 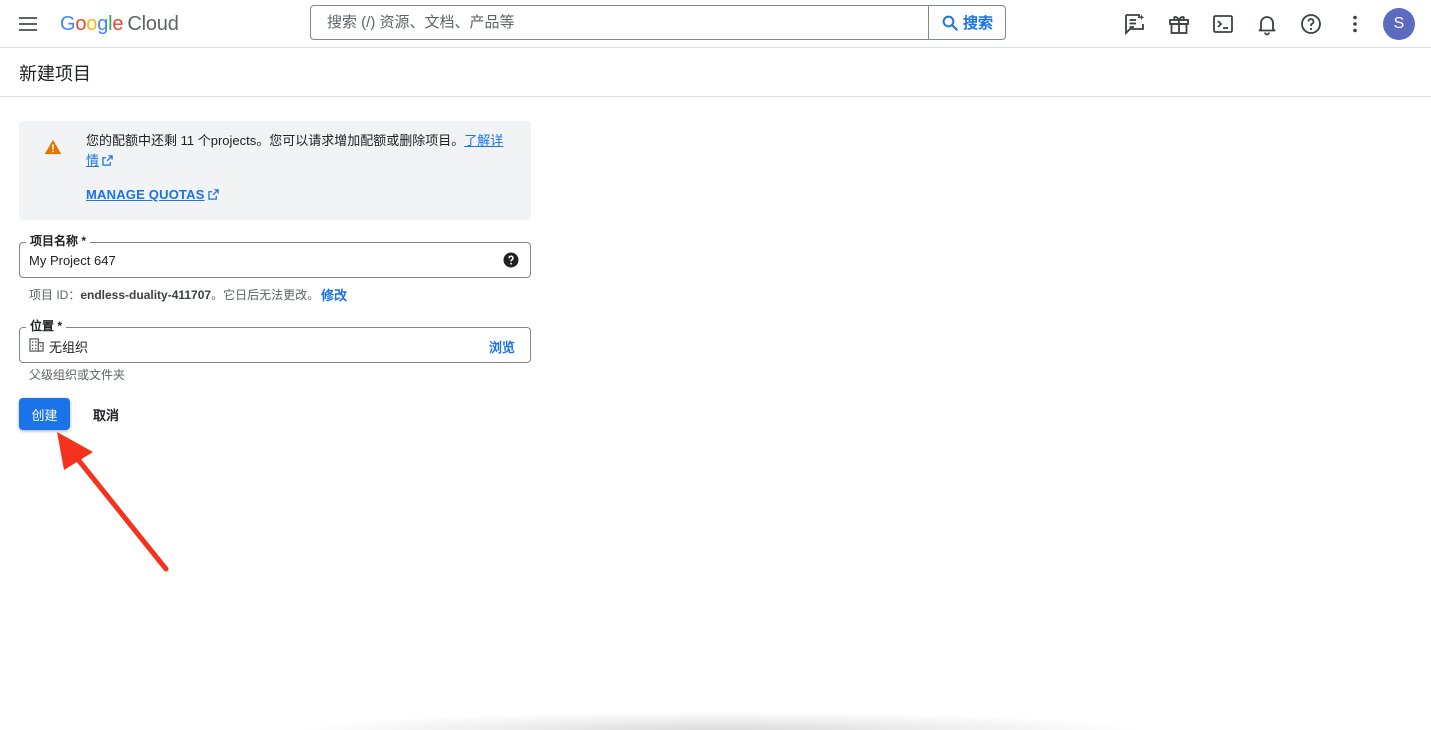 What do you see at coordinates (1135, 24) in the screenshot?
I see `feedback-icon` at bounding box center [1135, 24].